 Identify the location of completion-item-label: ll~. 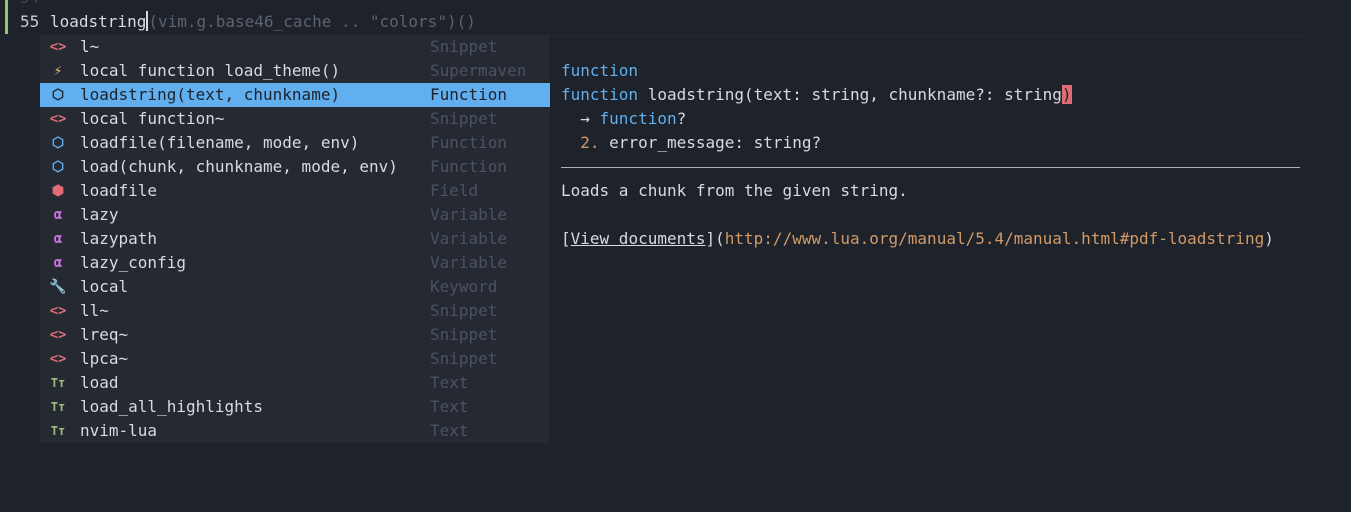
(94, 310).